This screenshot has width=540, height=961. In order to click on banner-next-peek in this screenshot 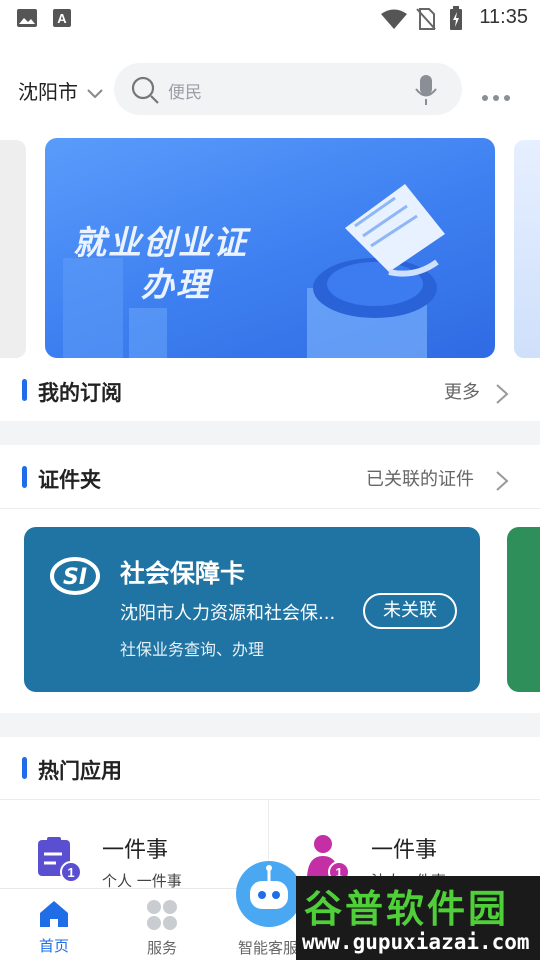, I will do `click(527, 249)`.